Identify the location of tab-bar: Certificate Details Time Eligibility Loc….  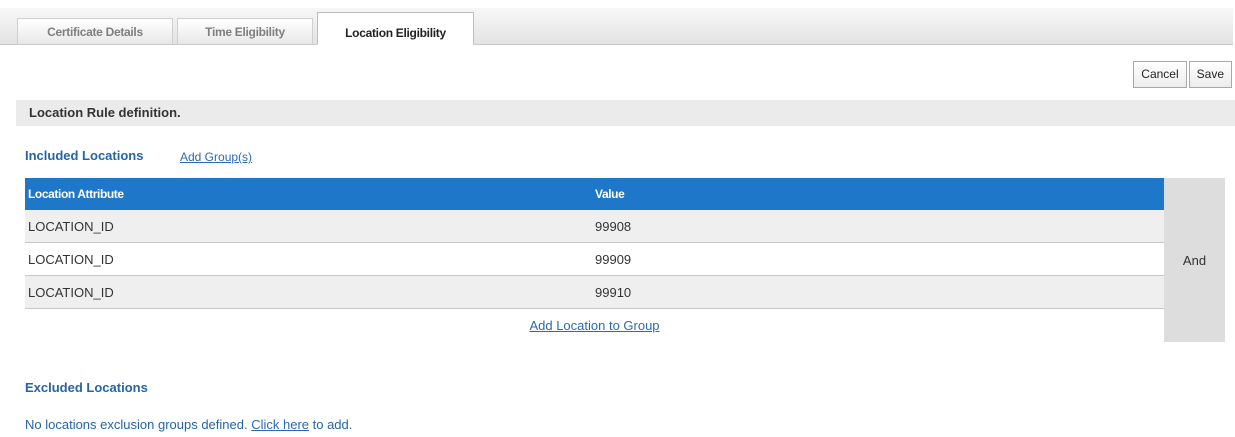
(617, 23).